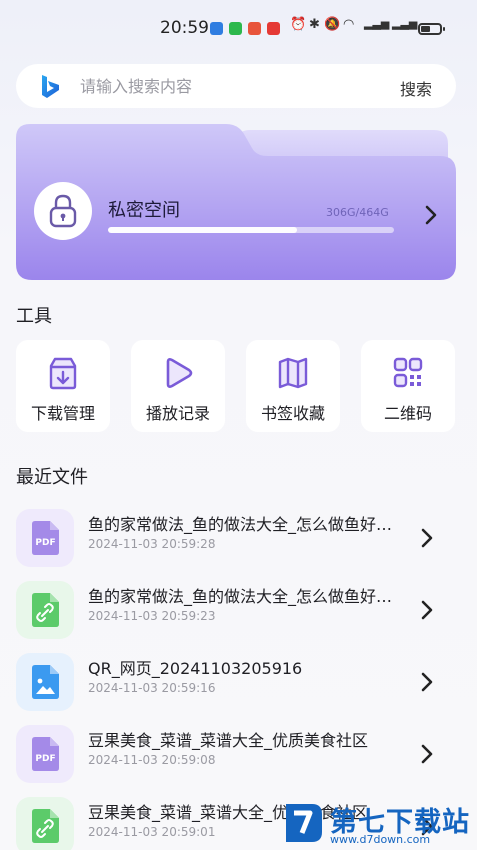 The image size is (477, 850). What do you see at coordinates (304, 823) in the screenshot?
I see `watermark-logo-icon` at bounding box center [304, 823].